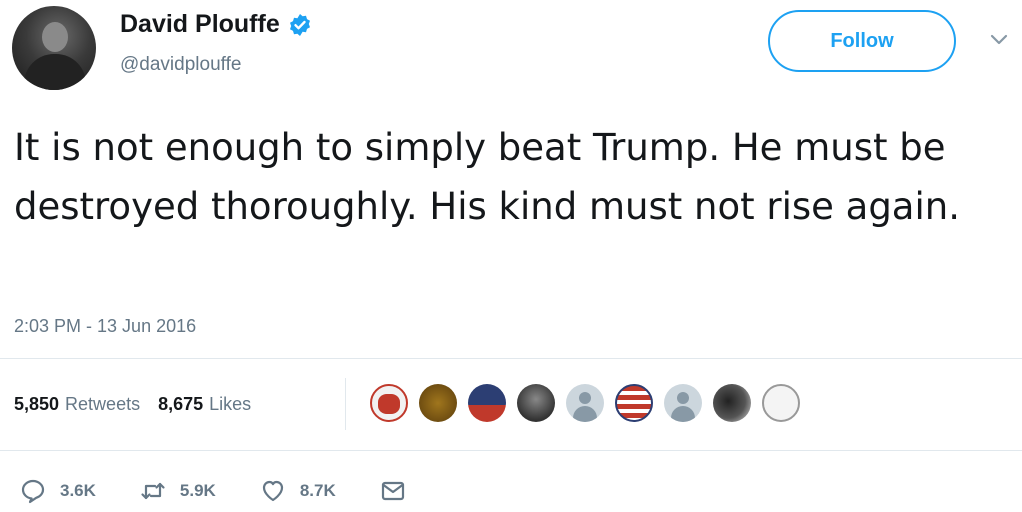 The image size is (1022, 512). What do you see at coordinates (178, 491) in the screenshot?
I see `retweet-button: 5.9K` at bounding box center [178, 491].